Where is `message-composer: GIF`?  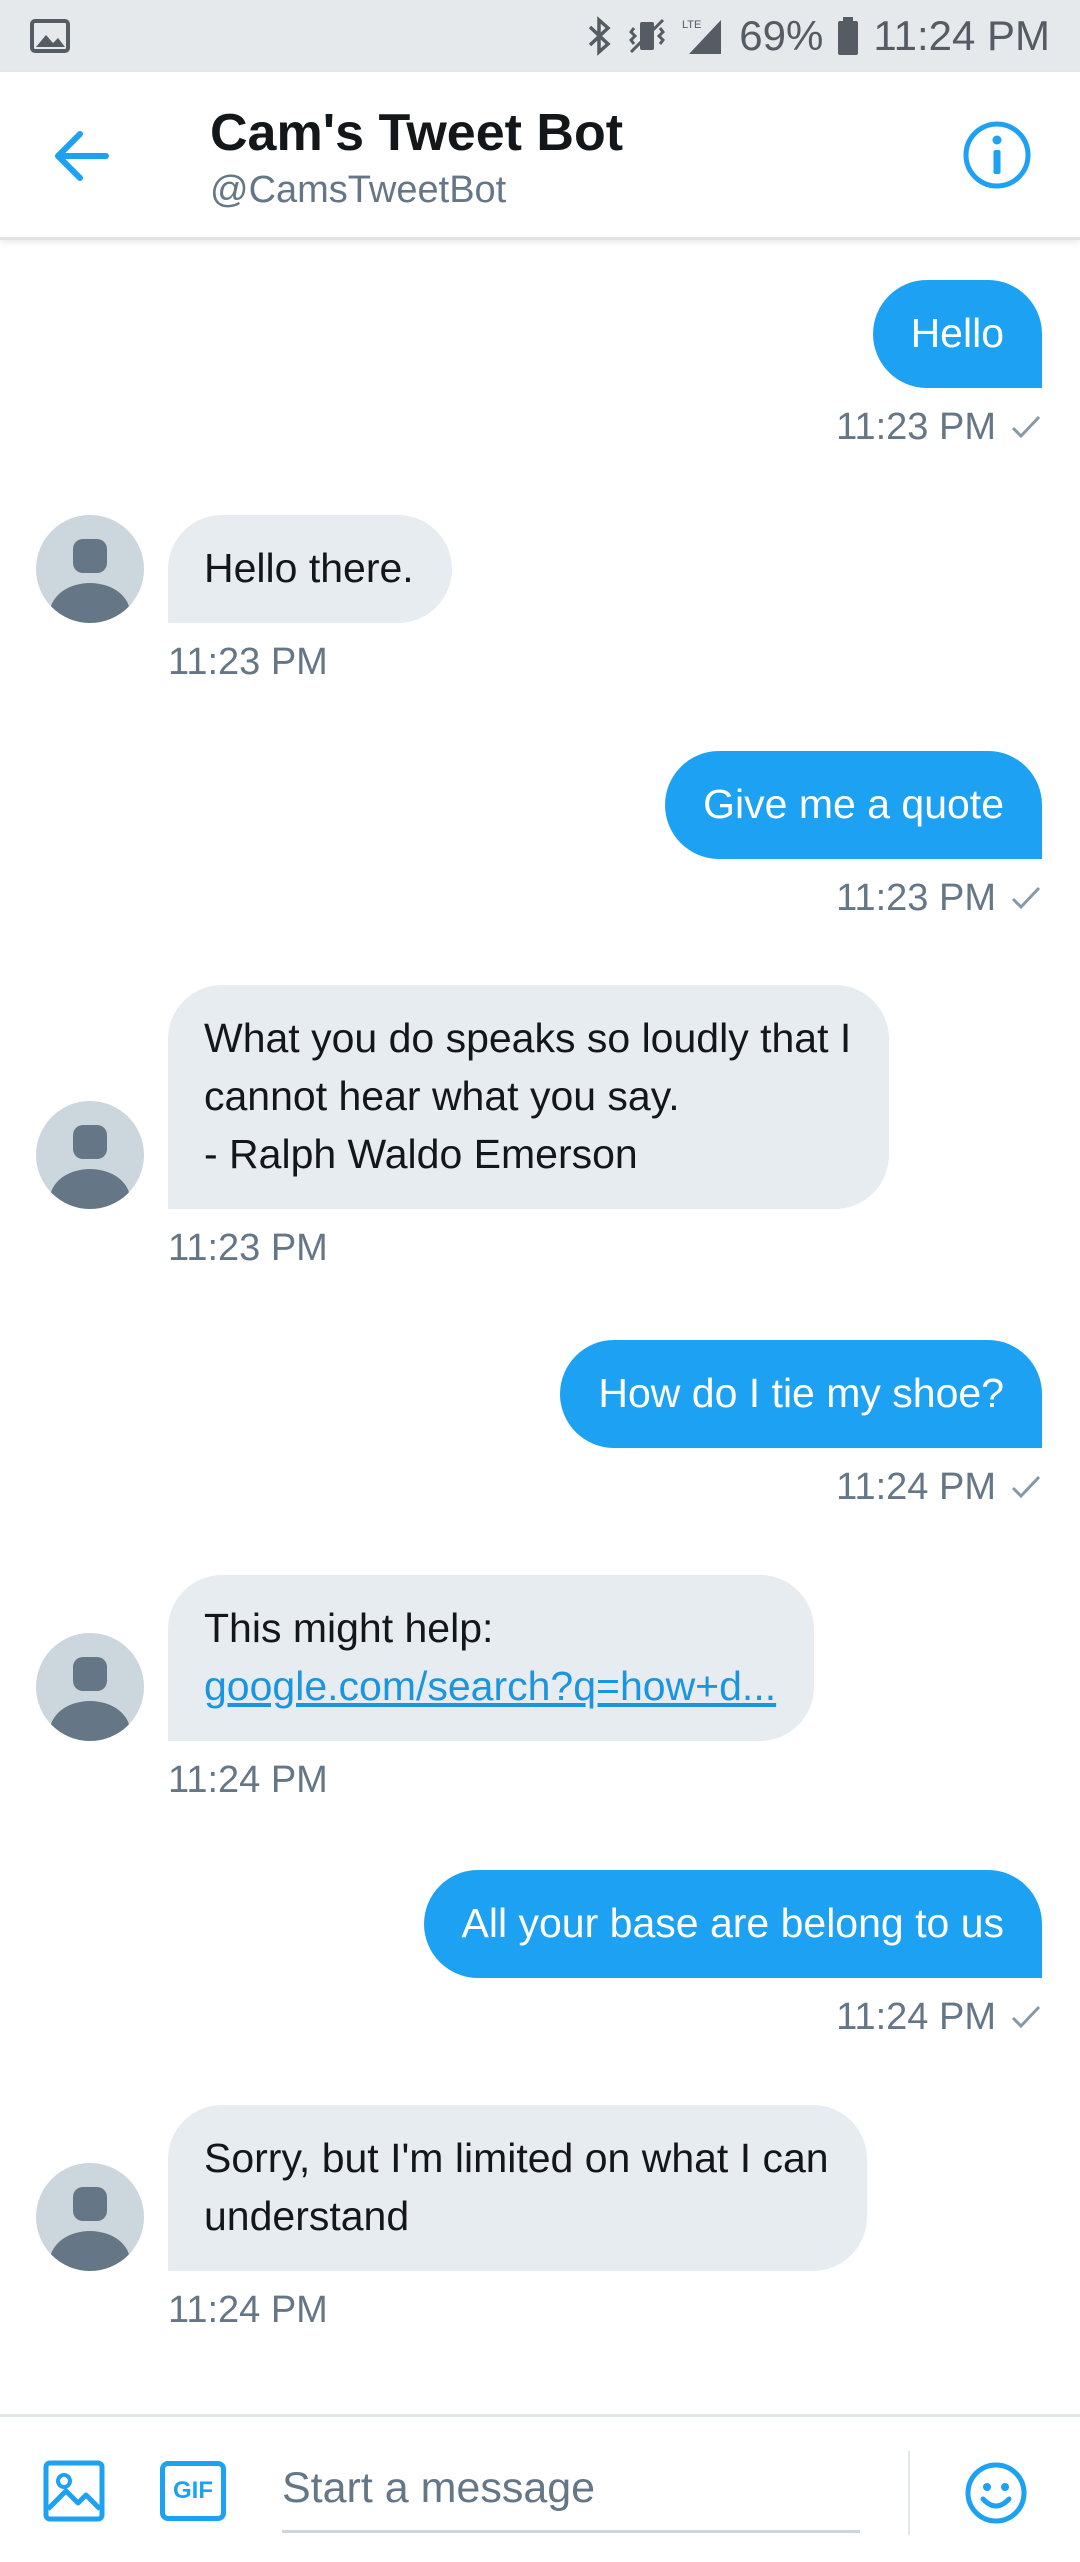
message-composer: GIF is located at coordinates (540, 2488).